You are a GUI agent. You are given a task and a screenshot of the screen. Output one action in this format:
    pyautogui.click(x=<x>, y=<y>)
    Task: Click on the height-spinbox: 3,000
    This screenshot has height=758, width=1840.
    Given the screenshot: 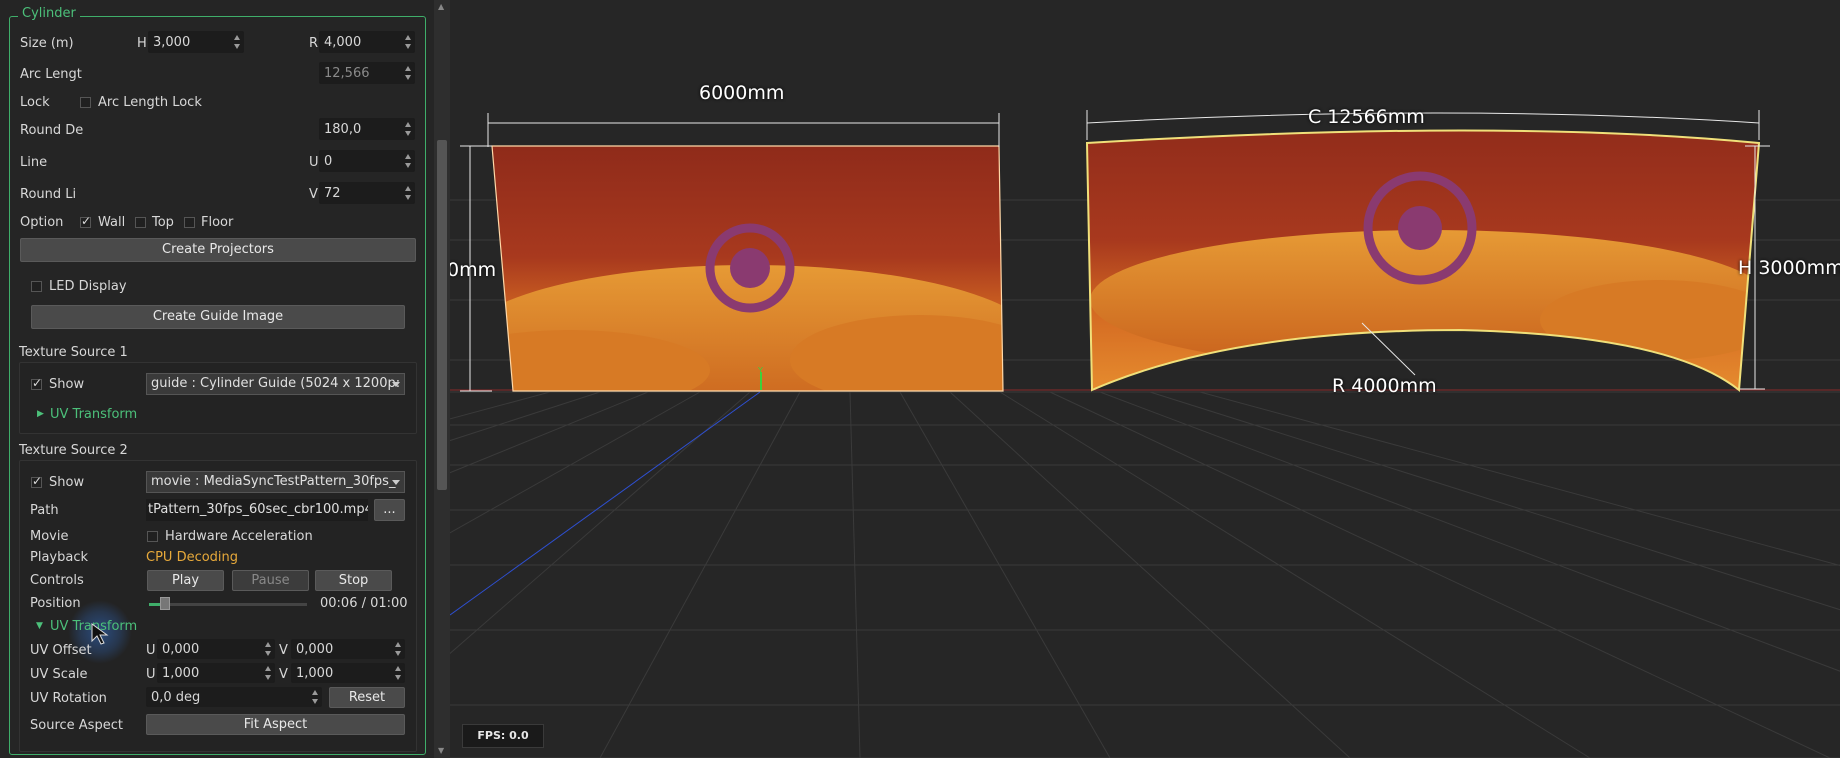 What is the action you would take?
    pyautogui.click(x=196, y=42)
    